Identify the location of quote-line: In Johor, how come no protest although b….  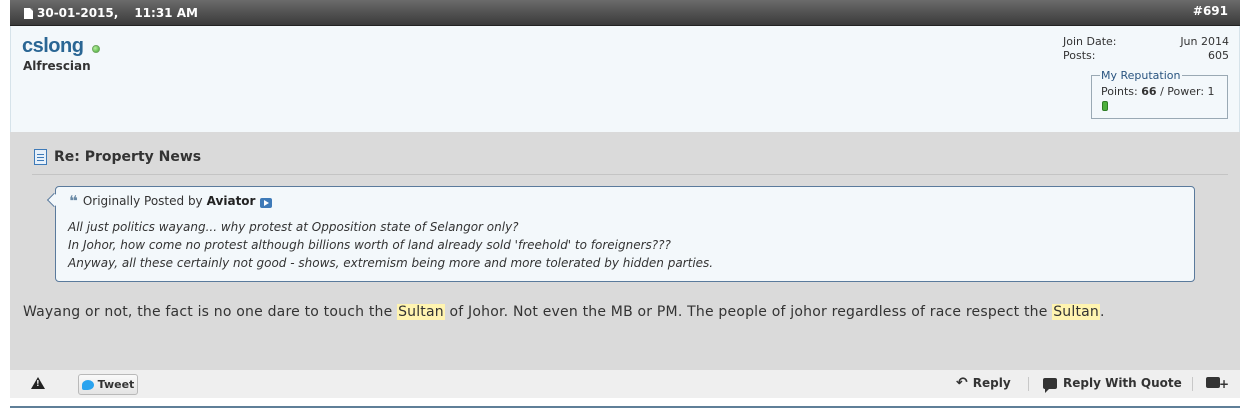
(369, 245).